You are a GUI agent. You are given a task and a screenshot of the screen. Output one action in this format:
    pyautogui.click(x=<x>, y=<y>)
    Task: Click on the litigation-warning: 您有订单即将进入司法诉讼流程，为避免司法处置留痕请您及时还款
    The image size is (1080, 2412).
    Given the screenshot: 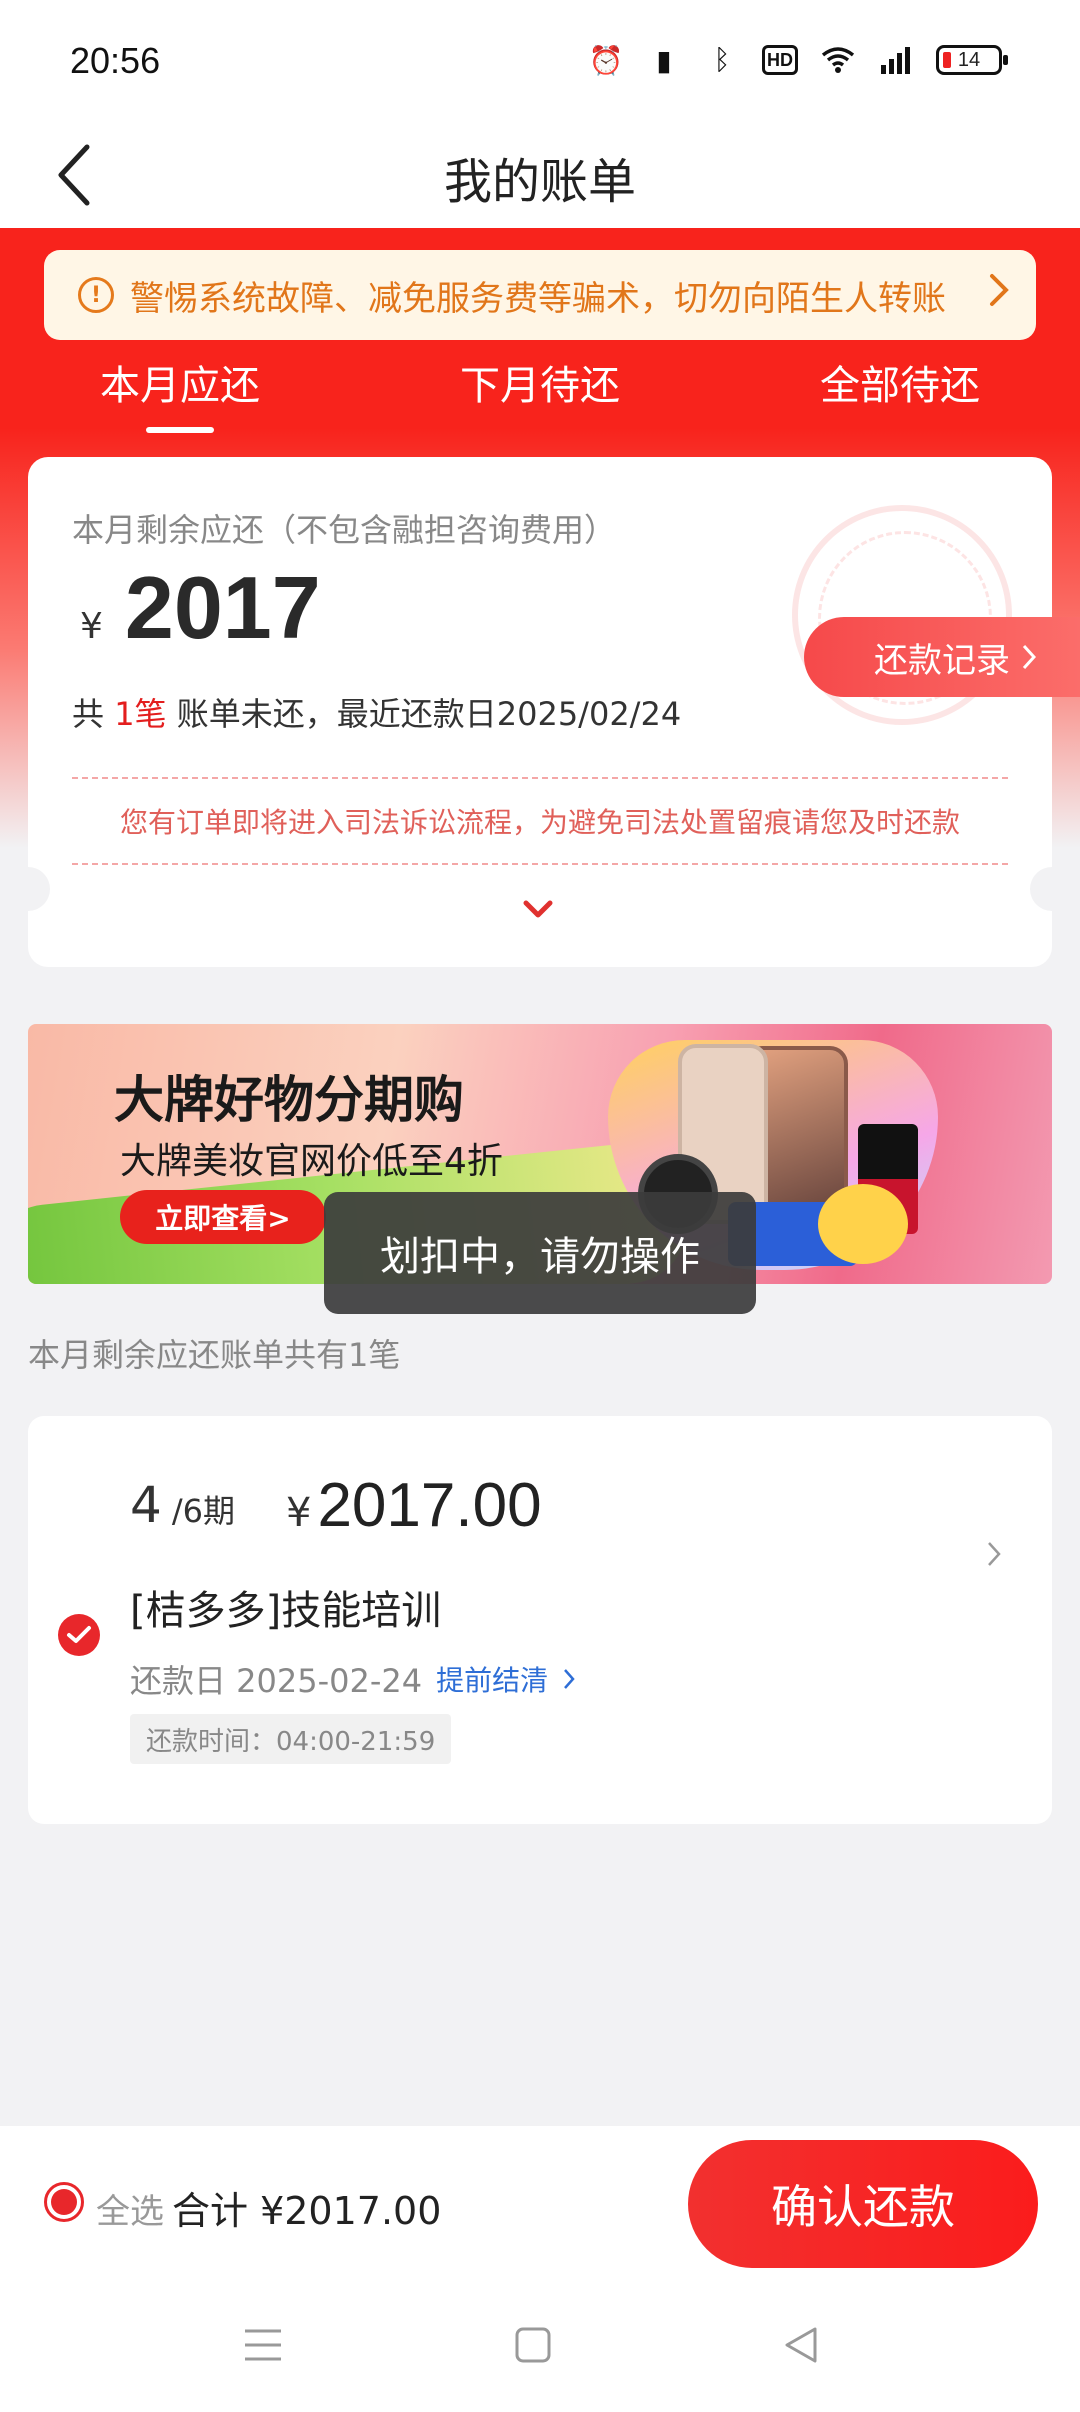 What is the action you would take?
    pyautogui.click(x=539, y=822)
    